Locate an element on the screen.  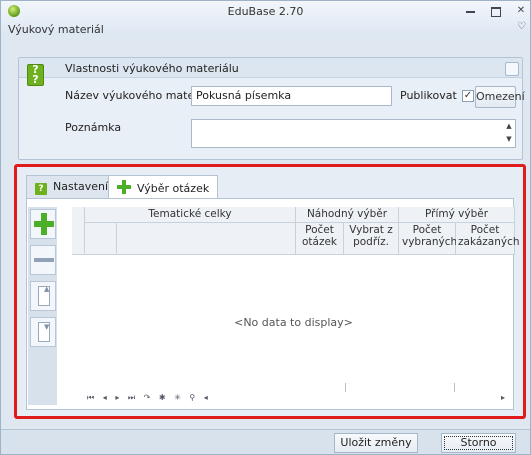
row-indicator-header is located at coordinates (78, 231).